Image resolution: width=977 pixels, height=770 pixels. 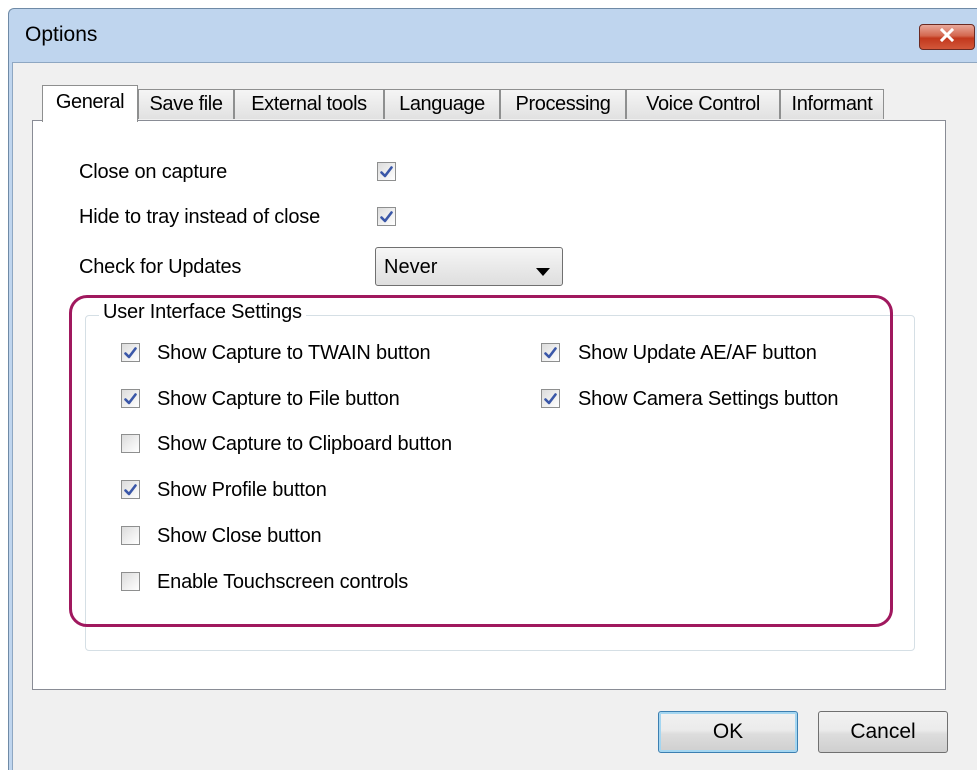 I want to click on close-on-capture-checkbox, so click(x=386, y=171).